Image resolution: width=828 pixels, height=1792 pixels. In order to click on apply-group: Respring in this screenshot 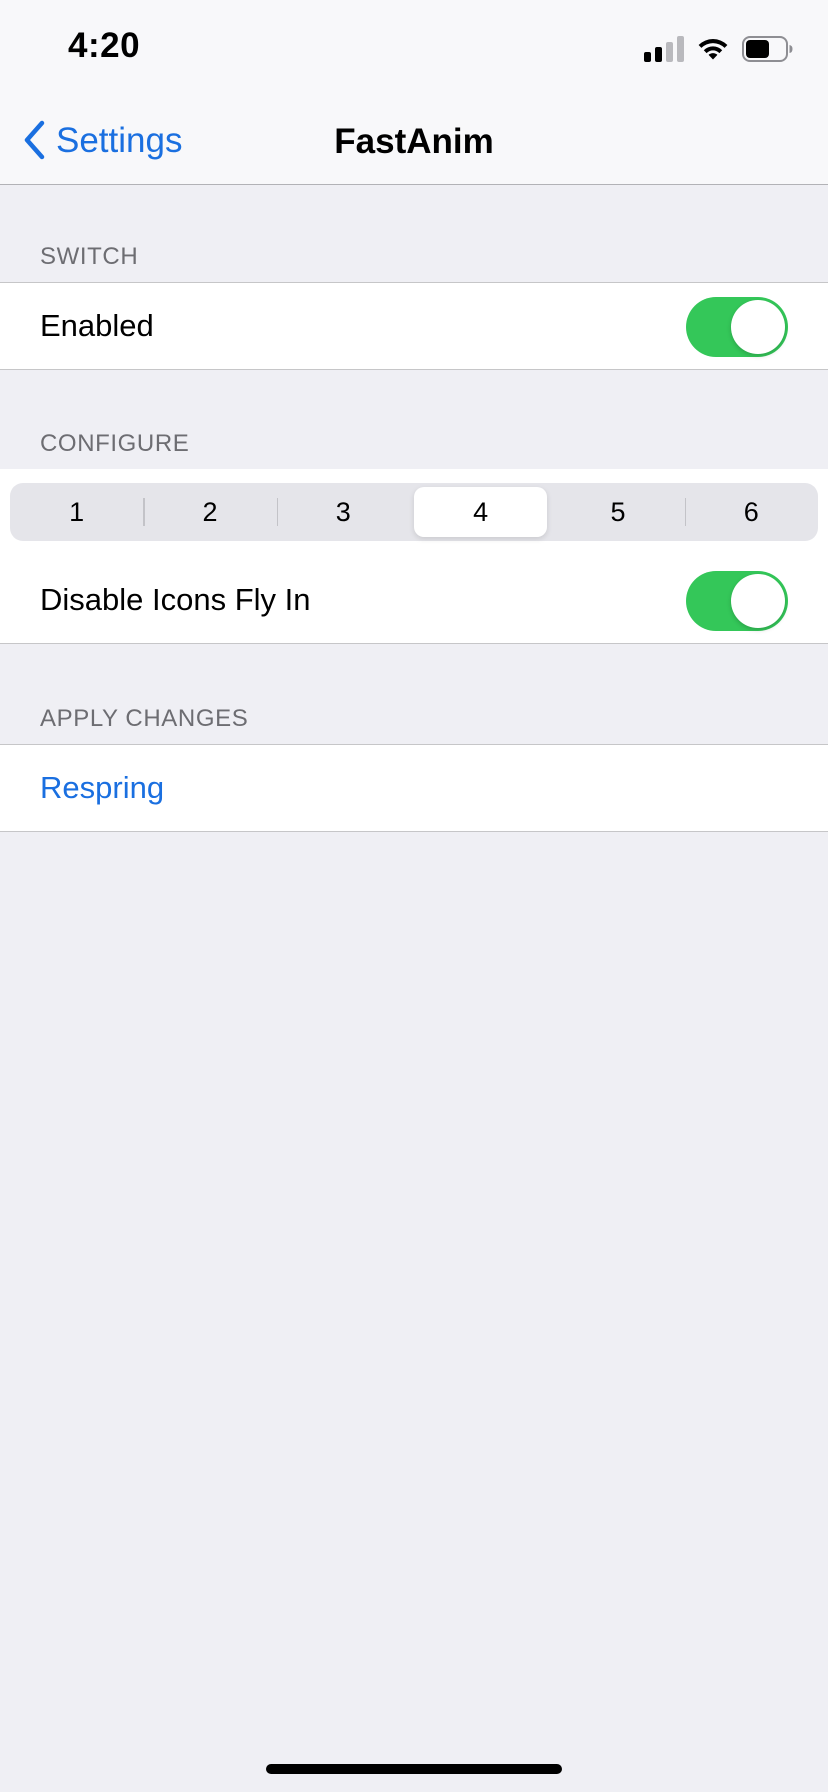, I will do `click(414, 788)`.